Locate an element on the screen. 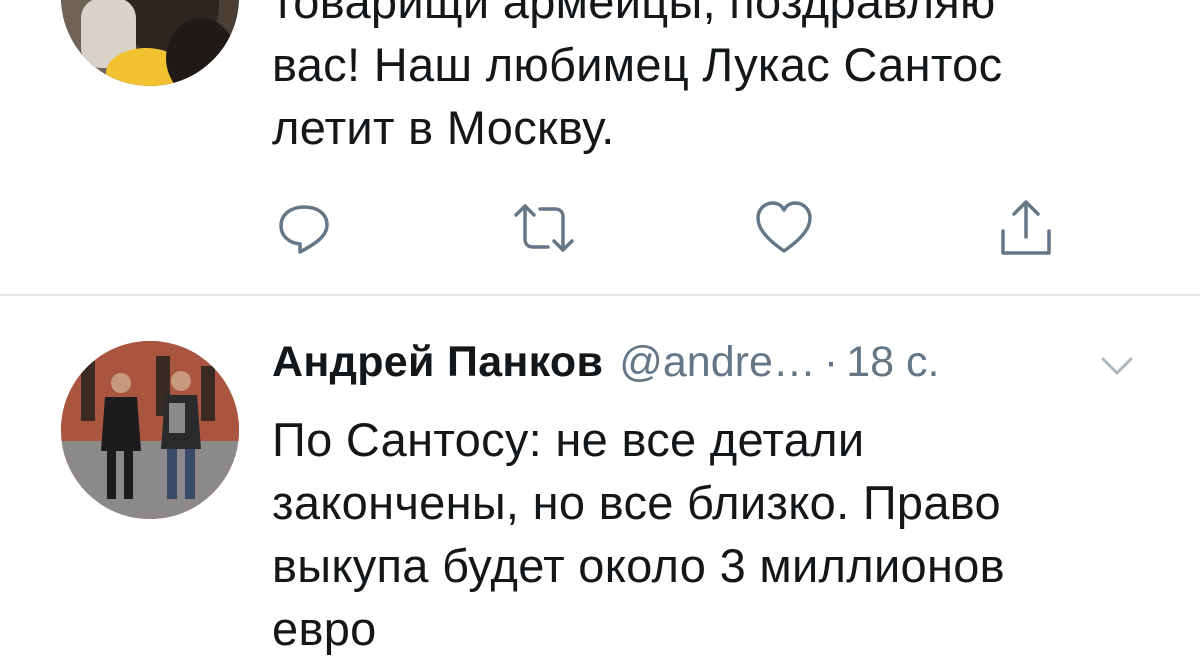  tweet-text-line: вас! Наш любимец Лукас Сантос is located at coordinates (637, 64).